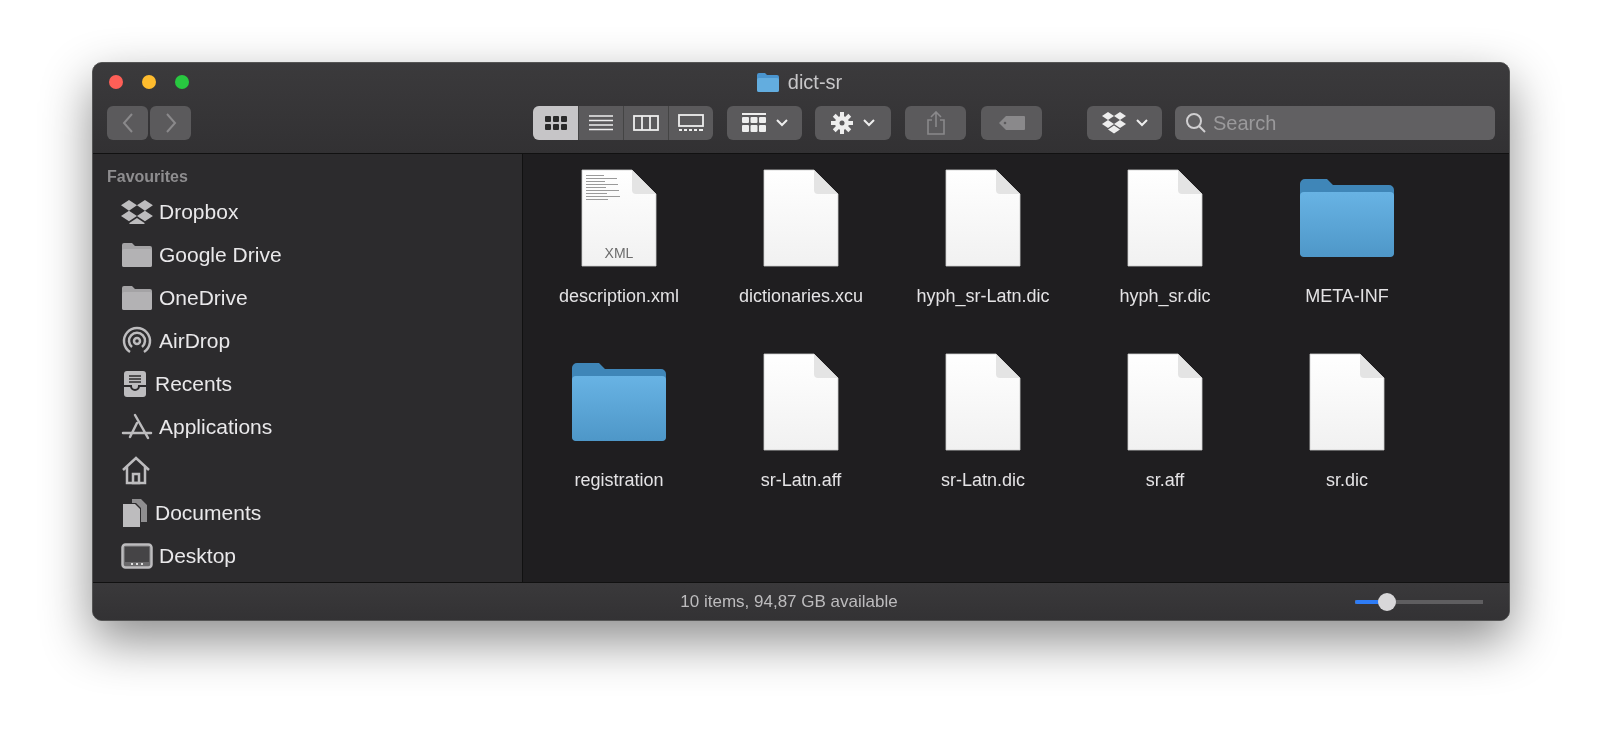 The height and width of the screenshot is (742, 1600). What do you see at coordinates (314, 340) in the screenshot?
I see `sidebar-item: AirDrop` at bounding box center [314, 340].